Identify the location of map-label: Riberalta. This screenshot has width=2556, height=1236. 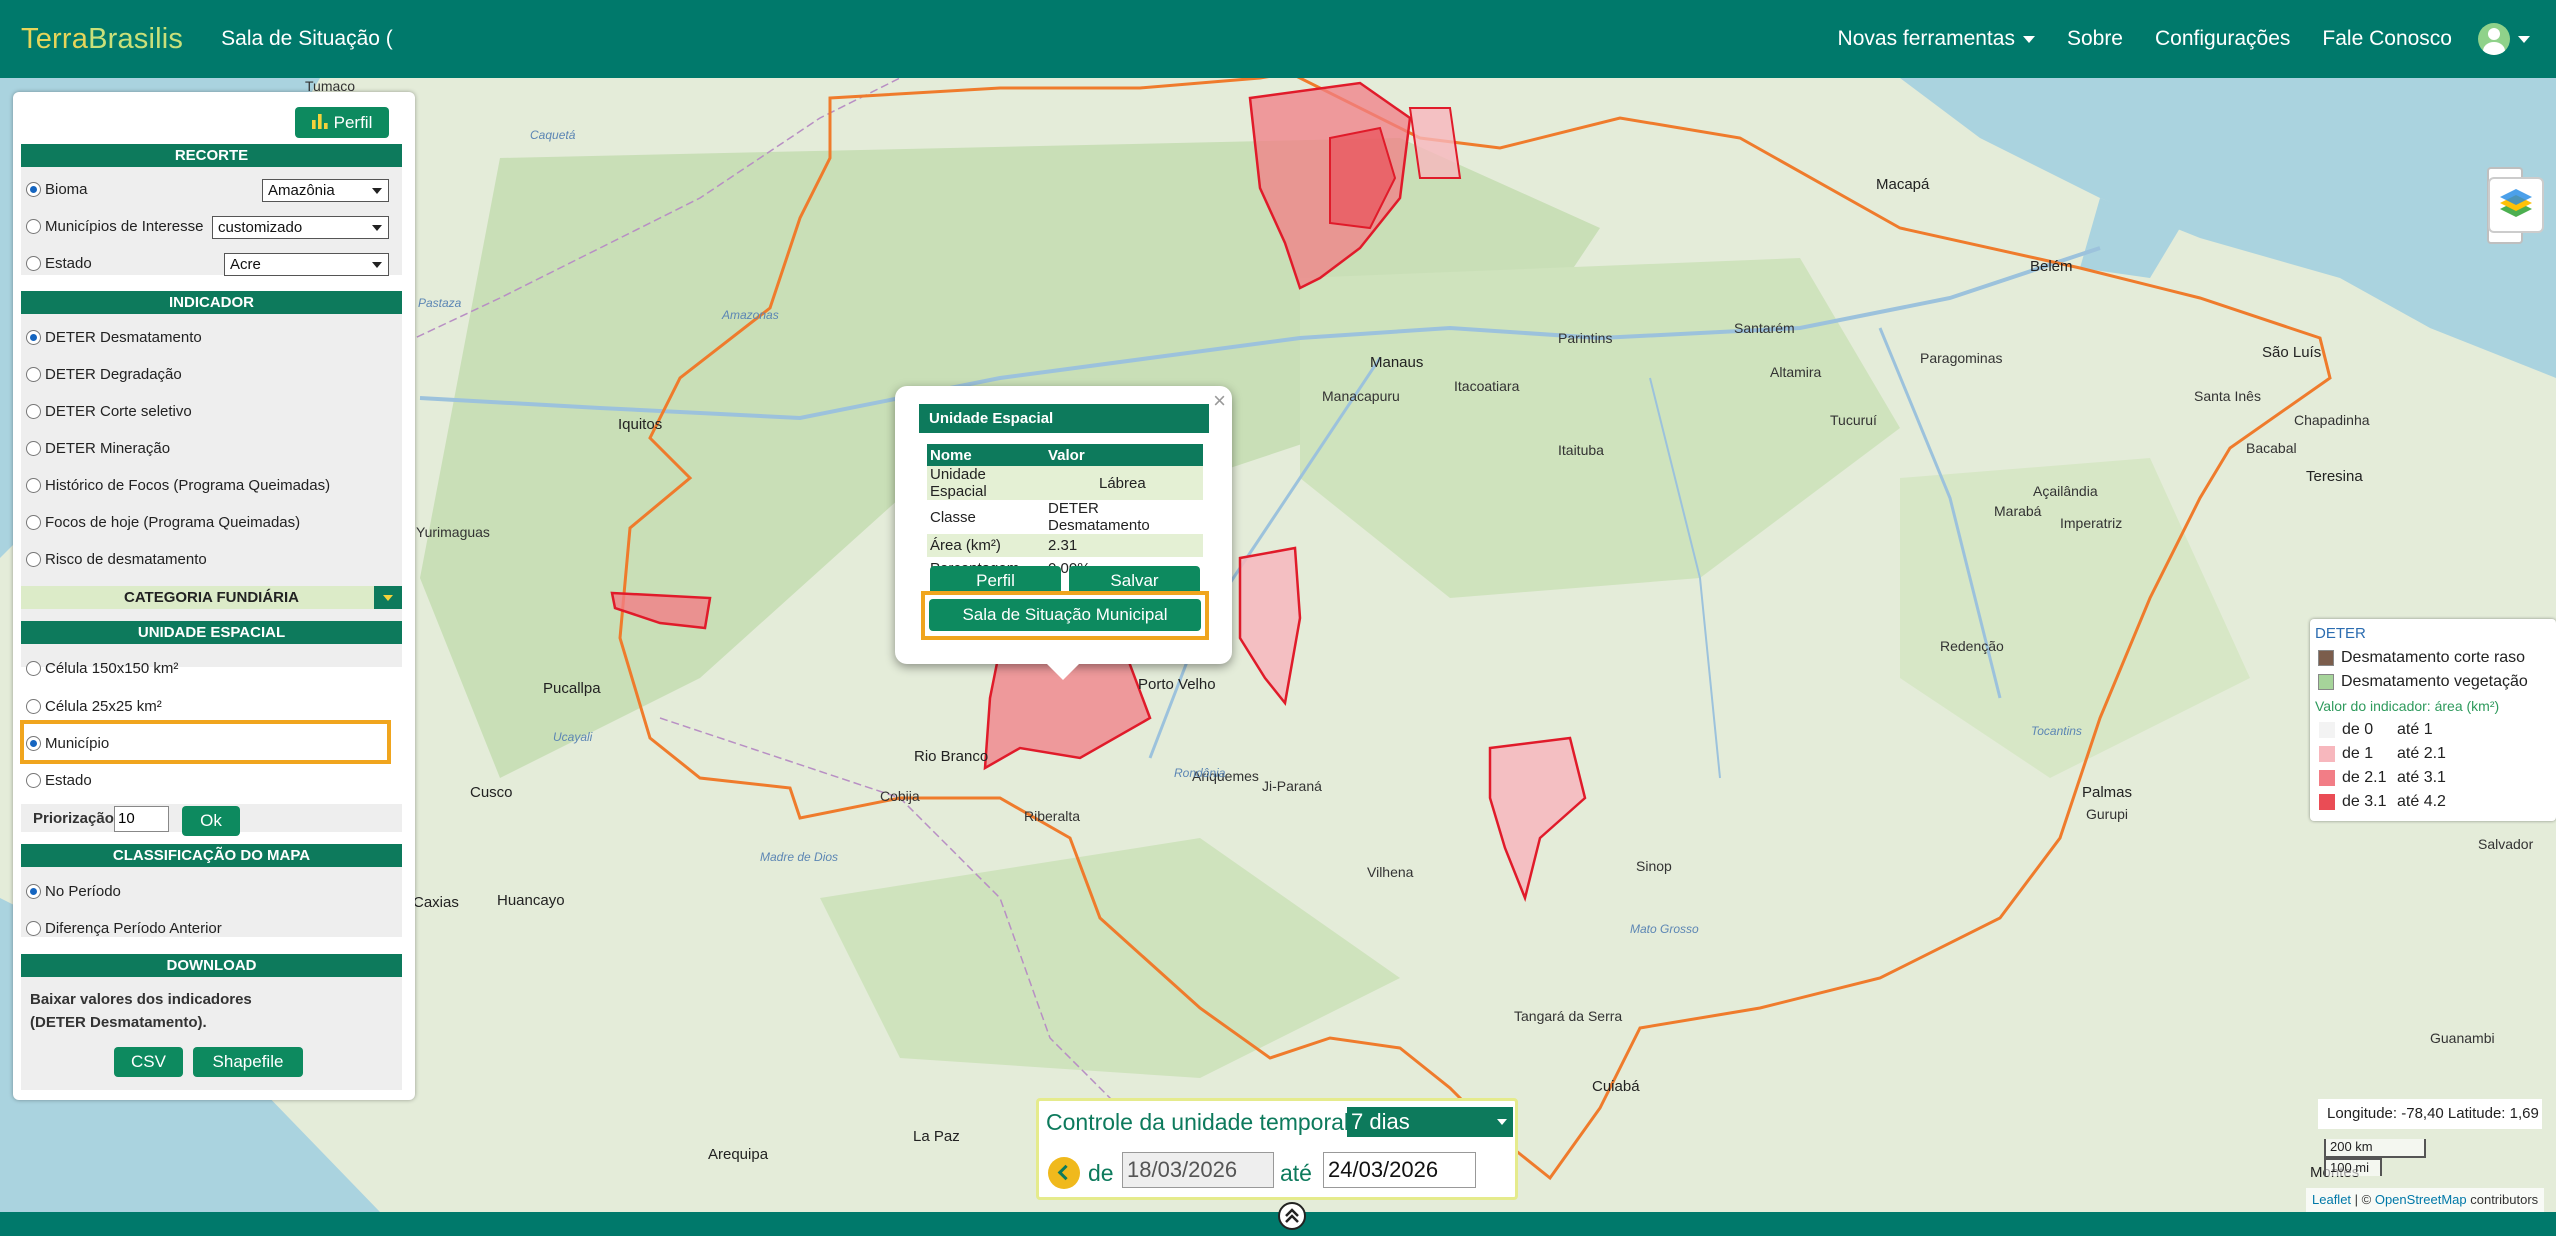
(1052, 816).